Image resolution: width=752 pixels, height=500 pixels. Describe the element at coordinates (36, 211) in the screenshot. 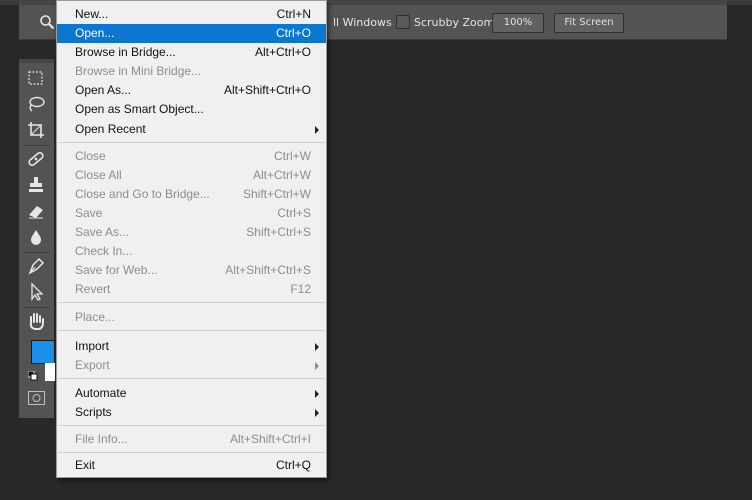

I see `eraser-tool-icon` at that location.